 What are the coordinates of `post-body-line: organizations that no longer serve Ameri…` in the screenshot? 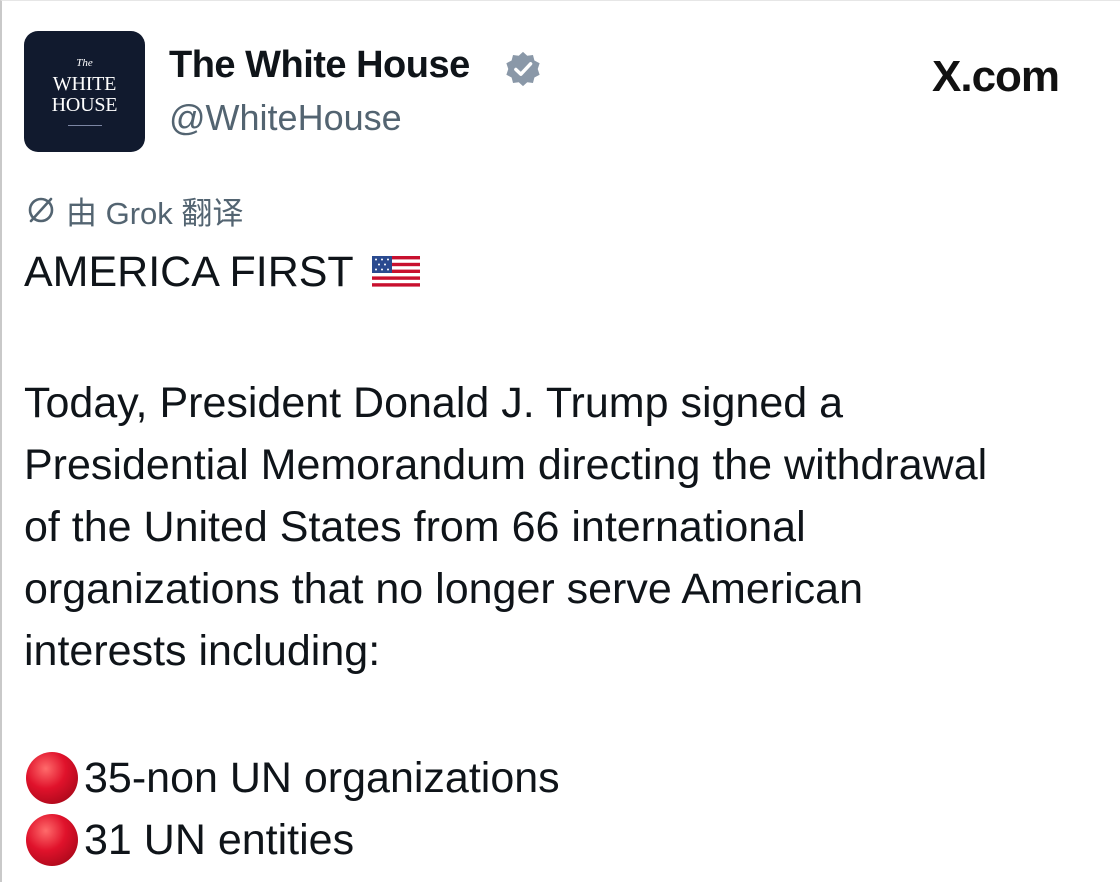 It's located at (443, 589).